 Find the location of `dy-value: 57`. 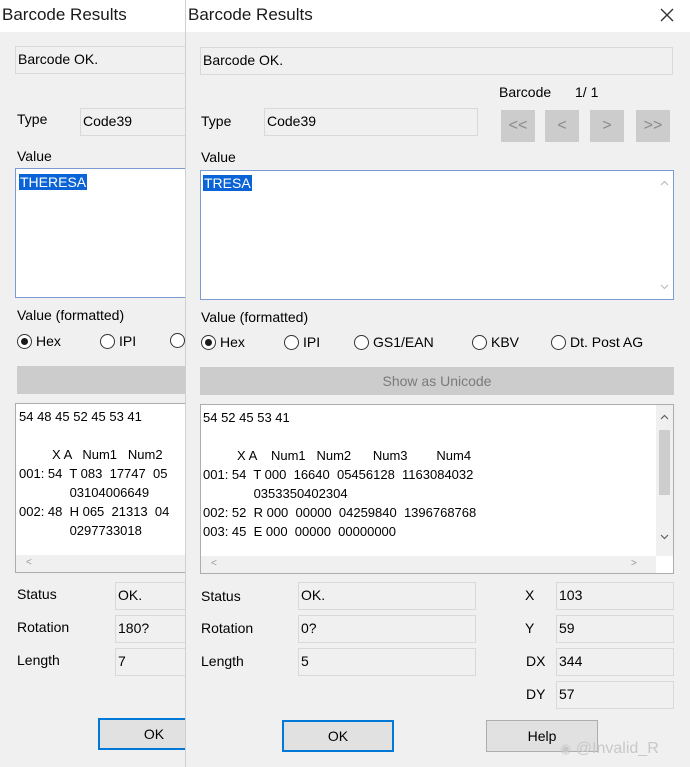

dy-value: 57 is located at coordinates (615, 695).